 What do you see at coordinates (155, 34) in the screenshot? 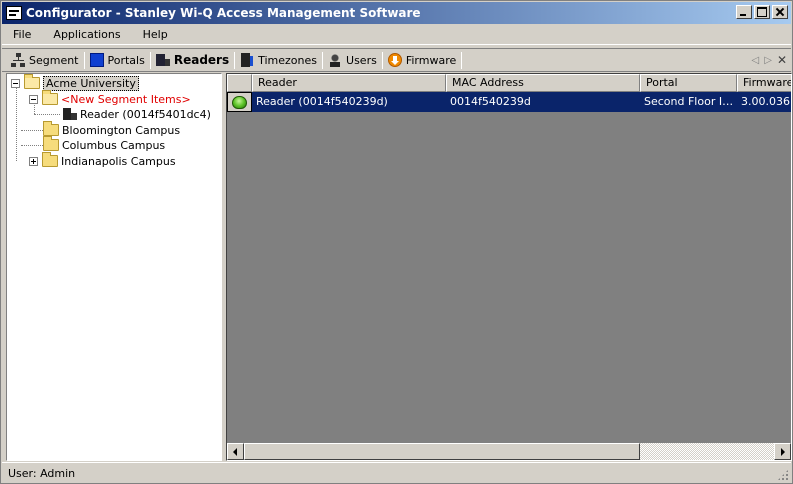
I see `menu-help: Help` at bounding box center [155, 34].